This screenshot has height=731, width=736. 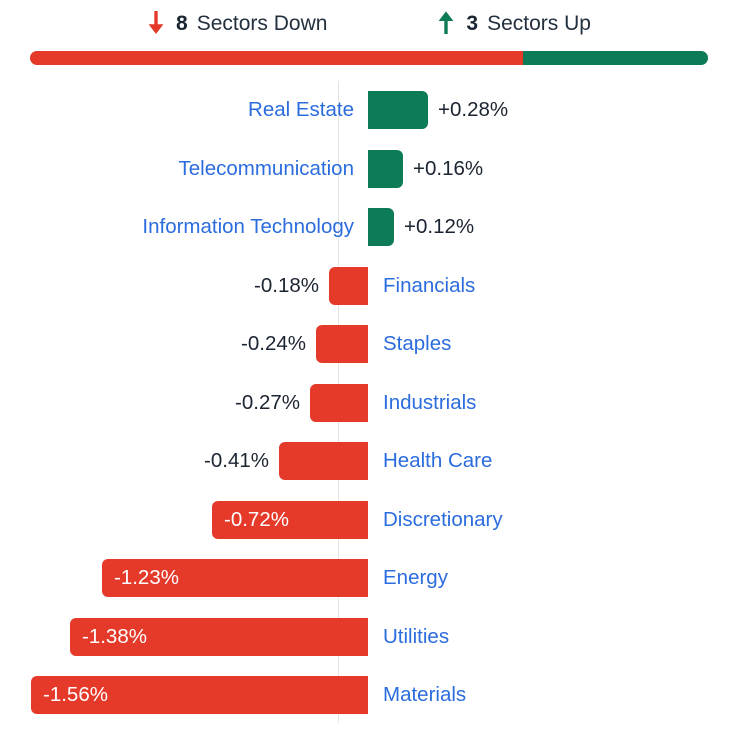 I want to click on sector-bar-down: -1.56%, so click(x=199, y=695).